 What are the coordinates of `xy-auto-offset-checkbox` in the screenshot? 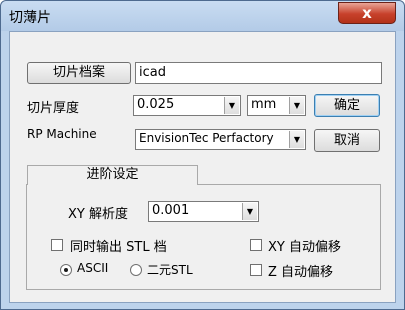 It's located at (256, 245).